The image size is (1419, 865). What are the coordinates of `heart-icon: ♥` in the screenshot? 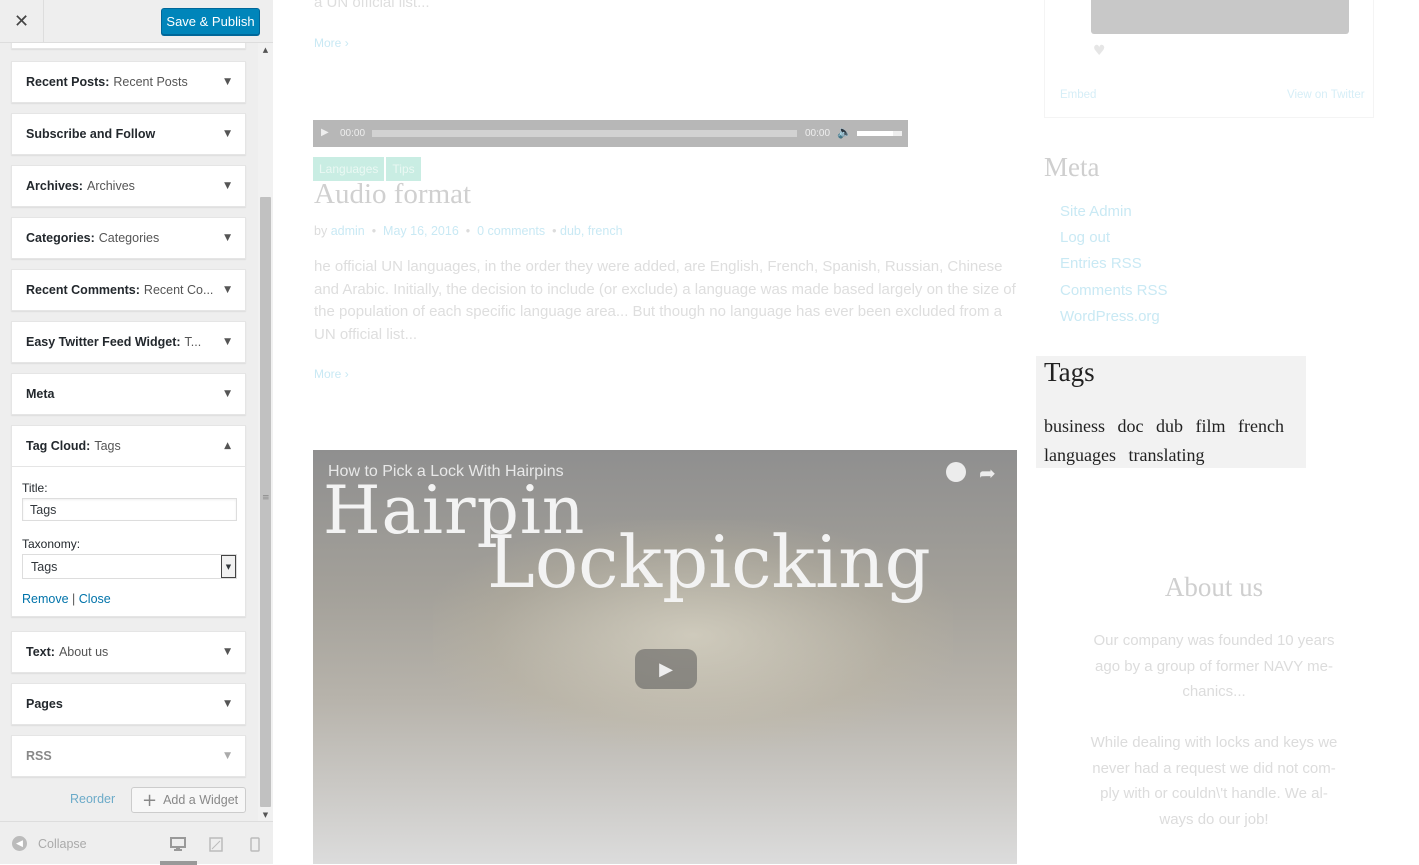 It's located at (1099, 51).